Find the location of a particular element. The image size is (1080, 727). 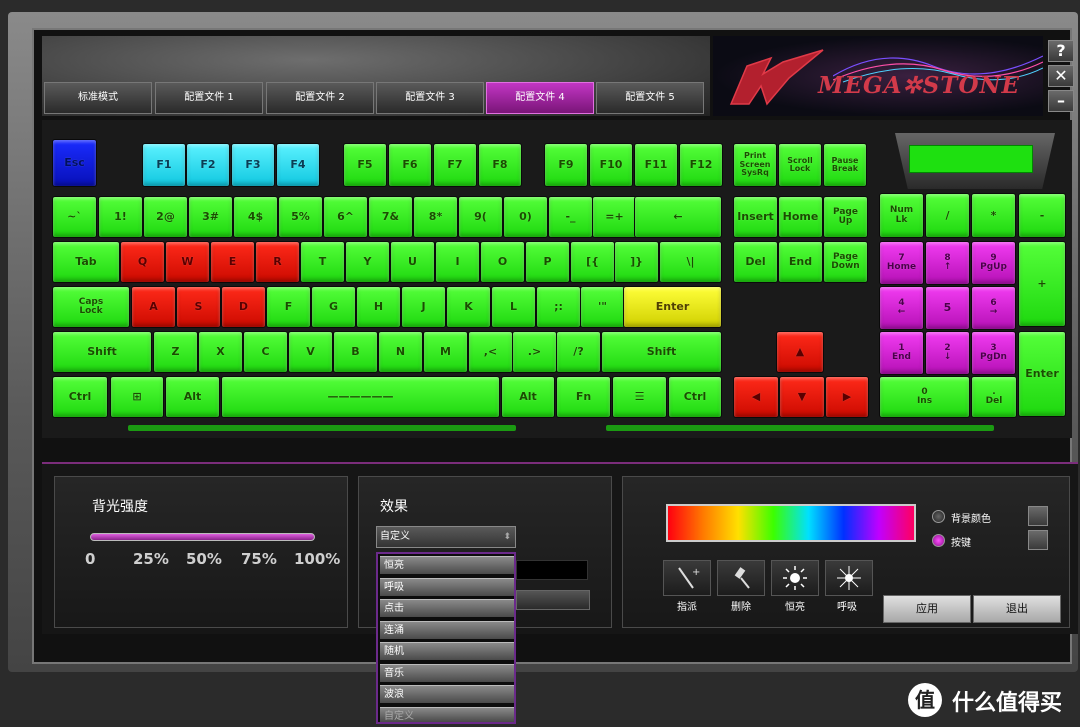

key-f5: F5 is located at coordinates (365, 165).